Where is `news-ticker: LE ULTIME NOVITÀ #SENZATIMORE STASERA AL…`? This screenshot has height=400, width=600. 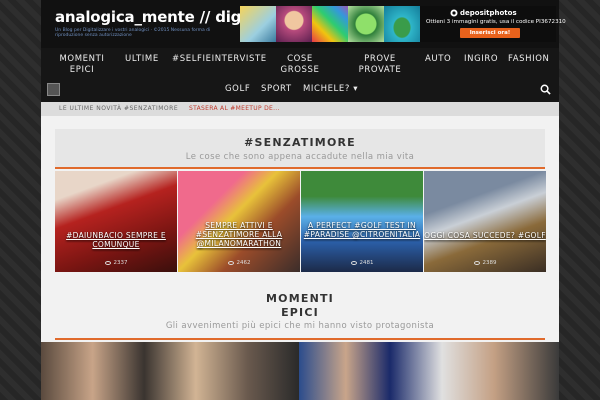
news-ticker: LE ULTIME NOVITÀ #SENZATIMORE STASERA AL… is located at coordinates (300, 109).